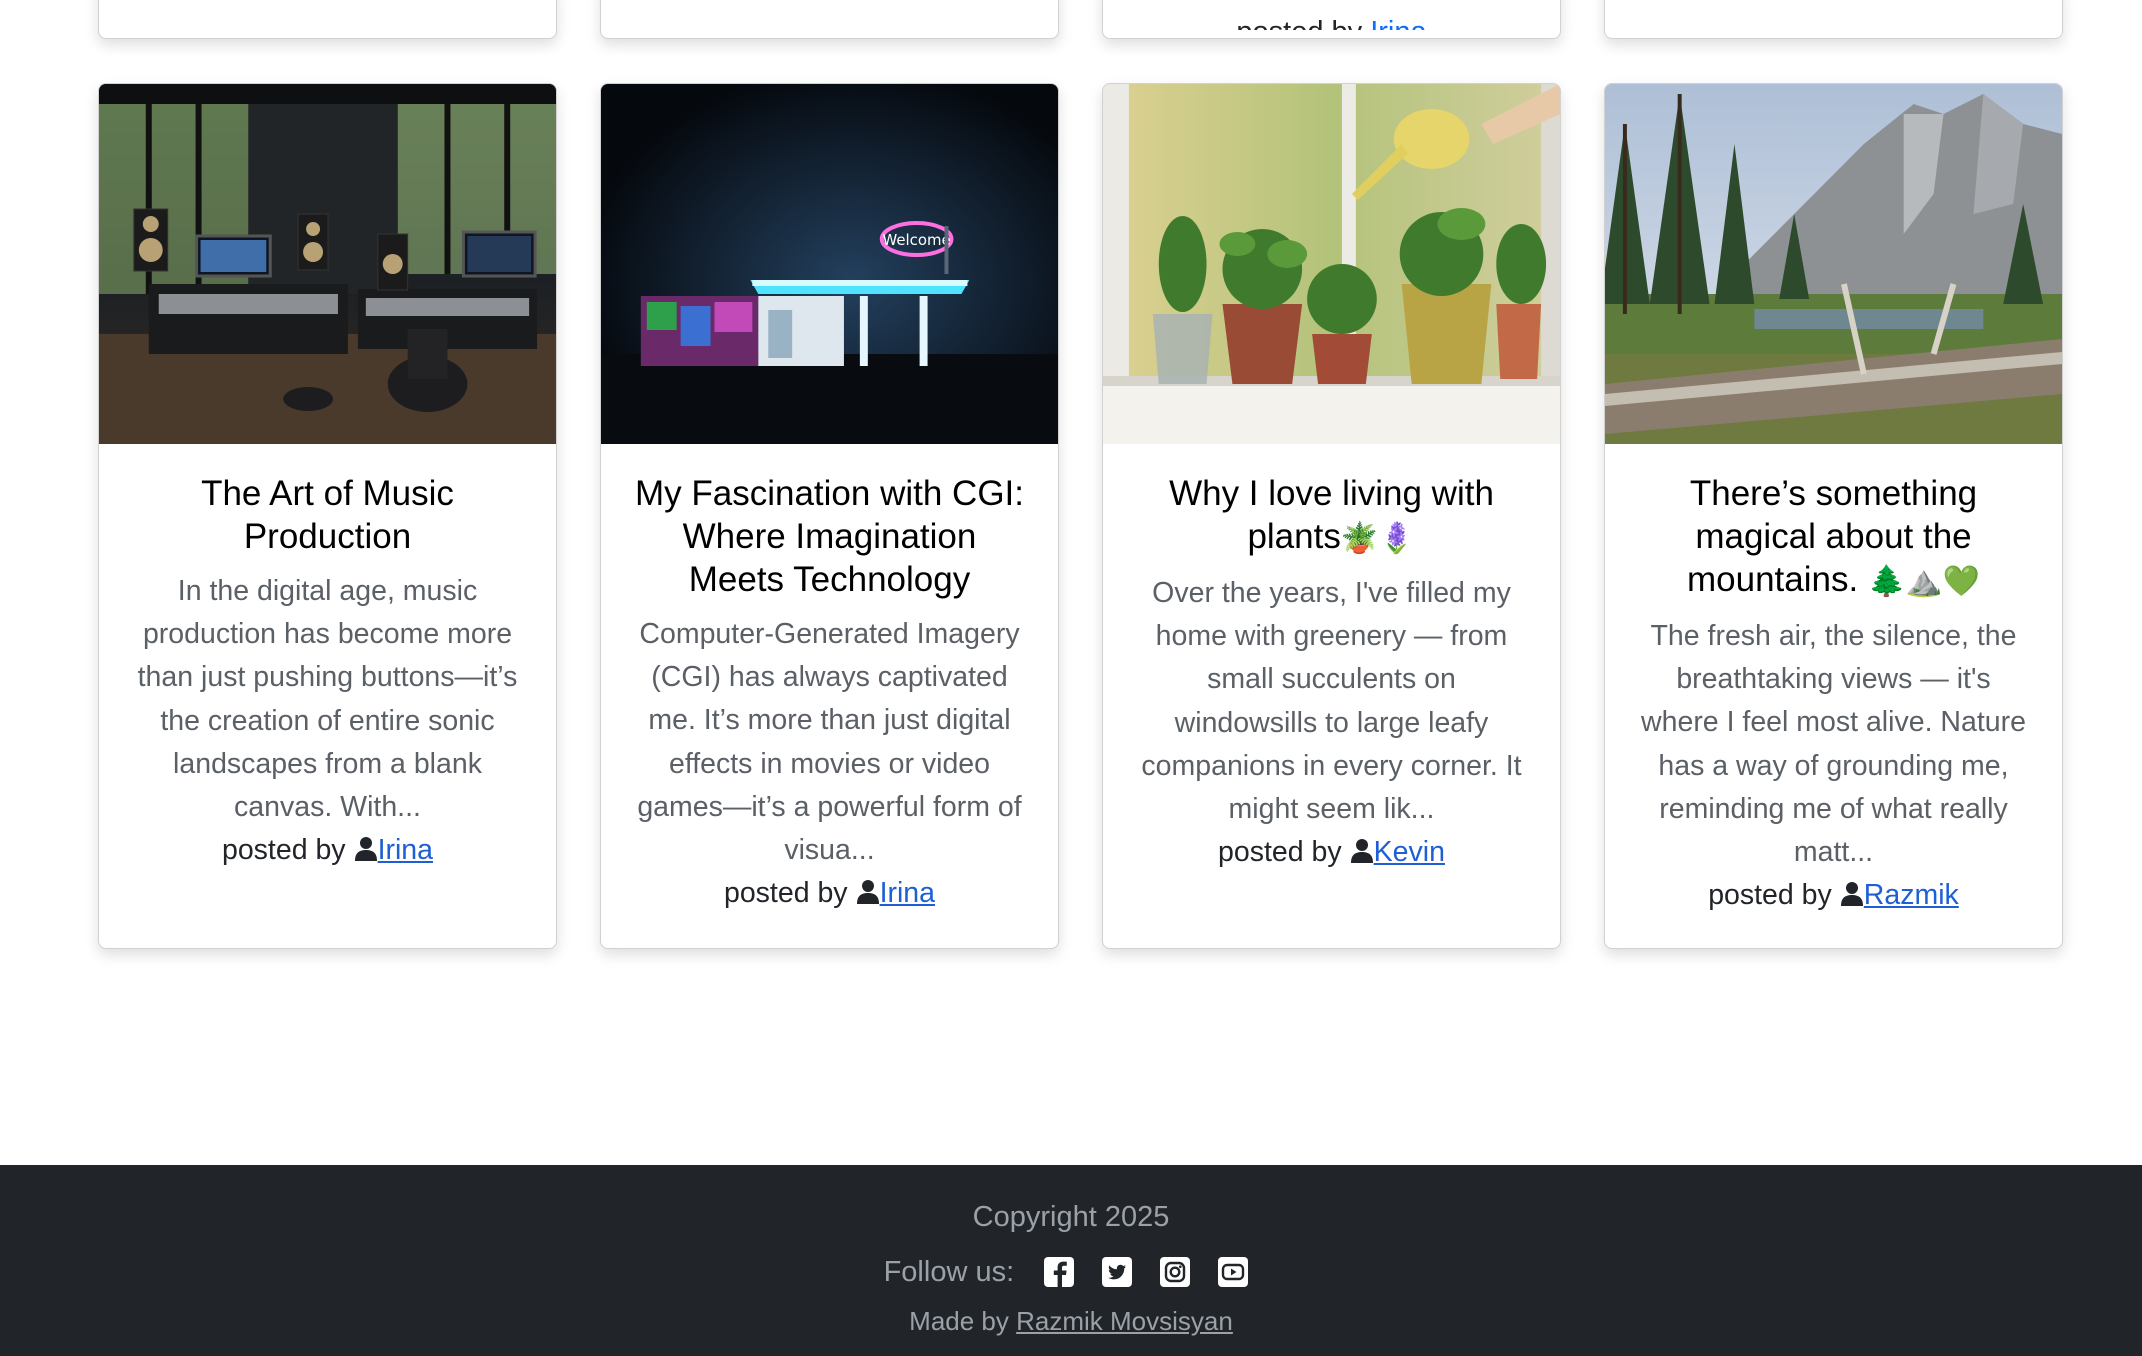 This screenshot has width=2142, height=1356. What do you see at coordinates (1233, 1272) in the screenshot?
I see `youtube-icon` at bounding box center [1233, 1272].